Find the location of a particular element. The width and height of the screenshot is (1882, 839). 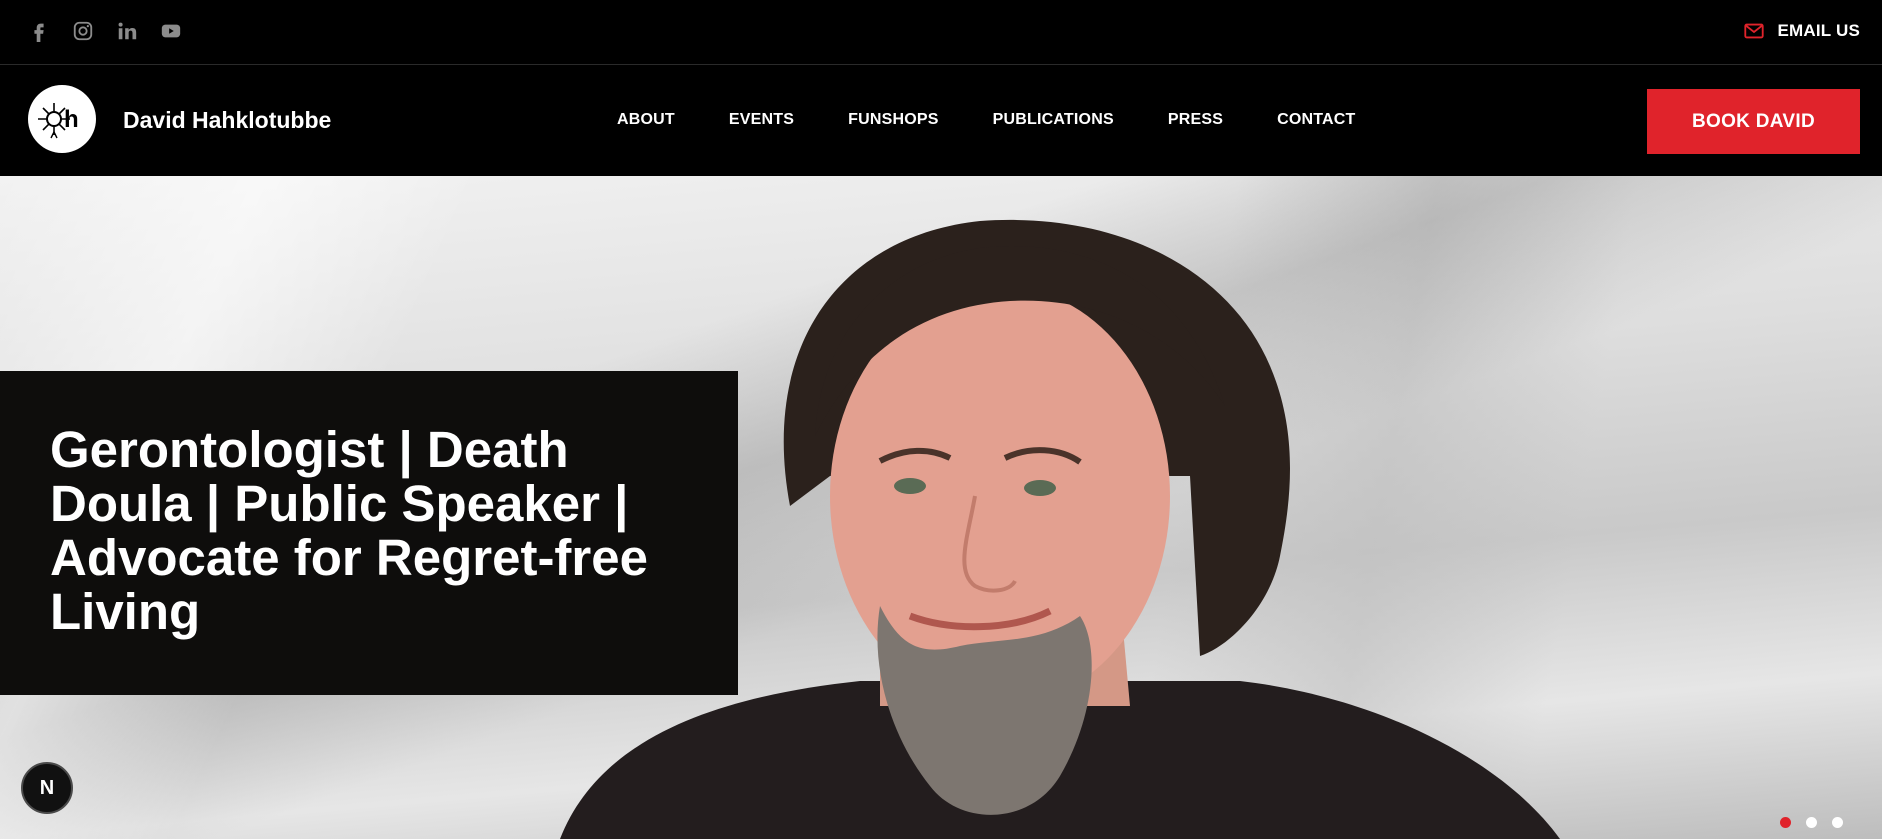

envelope-icon is located at coordinates (1754, 31).